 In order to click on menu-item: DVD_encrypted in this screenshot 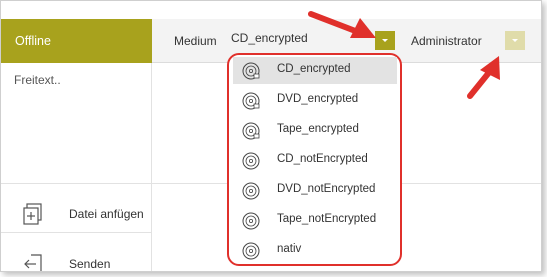, I will do `click(315, 100)`.